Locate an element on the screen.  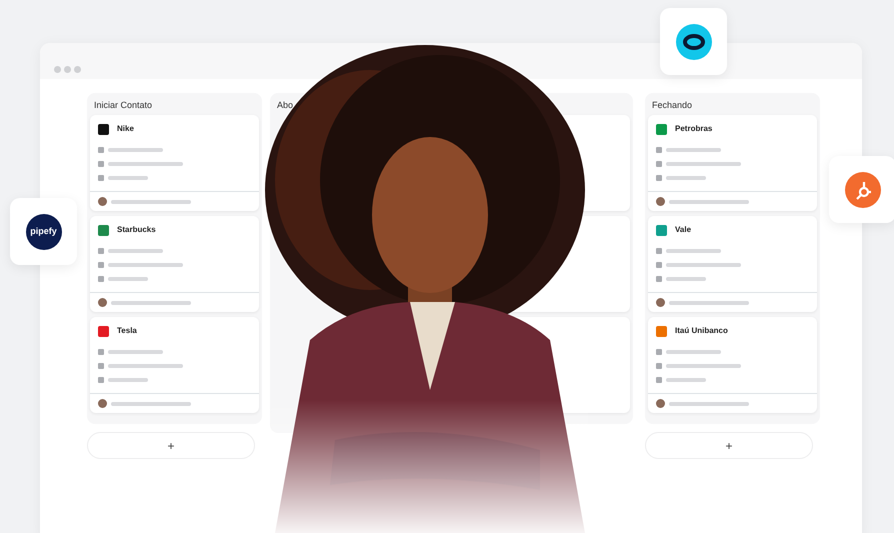
company-name: Vale is located at coordinates (683, 230).